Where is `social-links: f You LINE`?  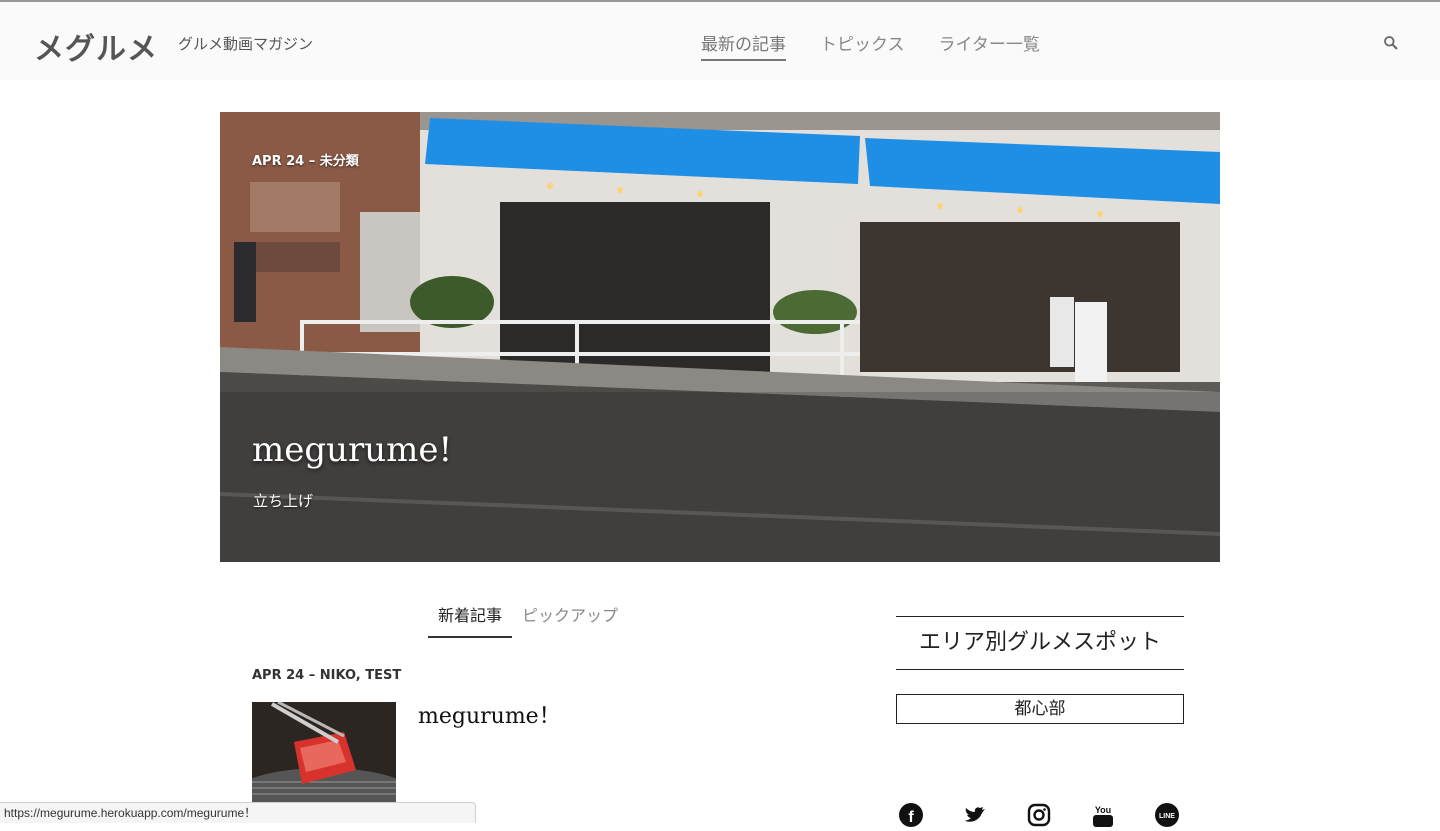 social-links: f You LINE is located at coordinates (1039, 815).